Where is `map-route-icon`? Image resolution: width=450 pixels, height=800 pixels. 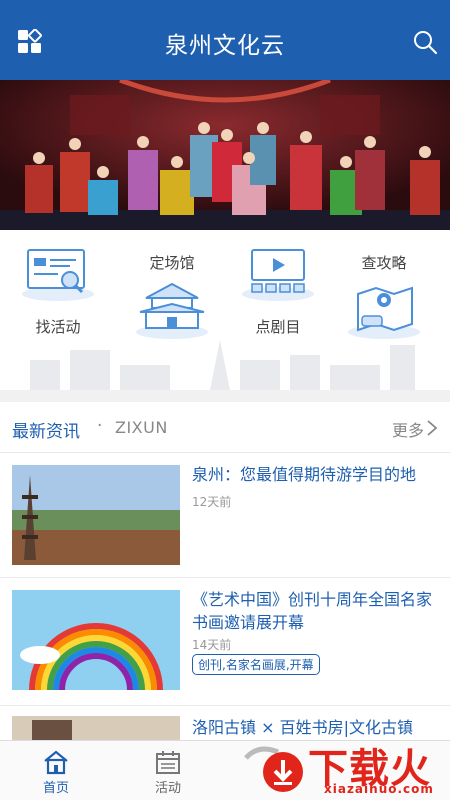
map-route-icon is located at coordinates (384, 312).